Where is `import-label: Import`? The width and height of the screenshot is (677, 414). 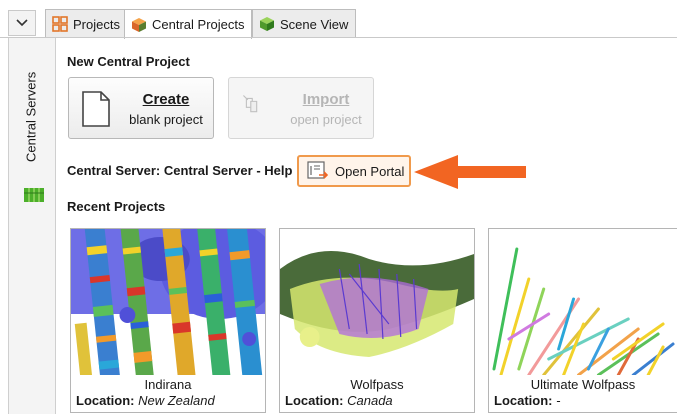
import-label: Import is located at coordinates (326, 99).